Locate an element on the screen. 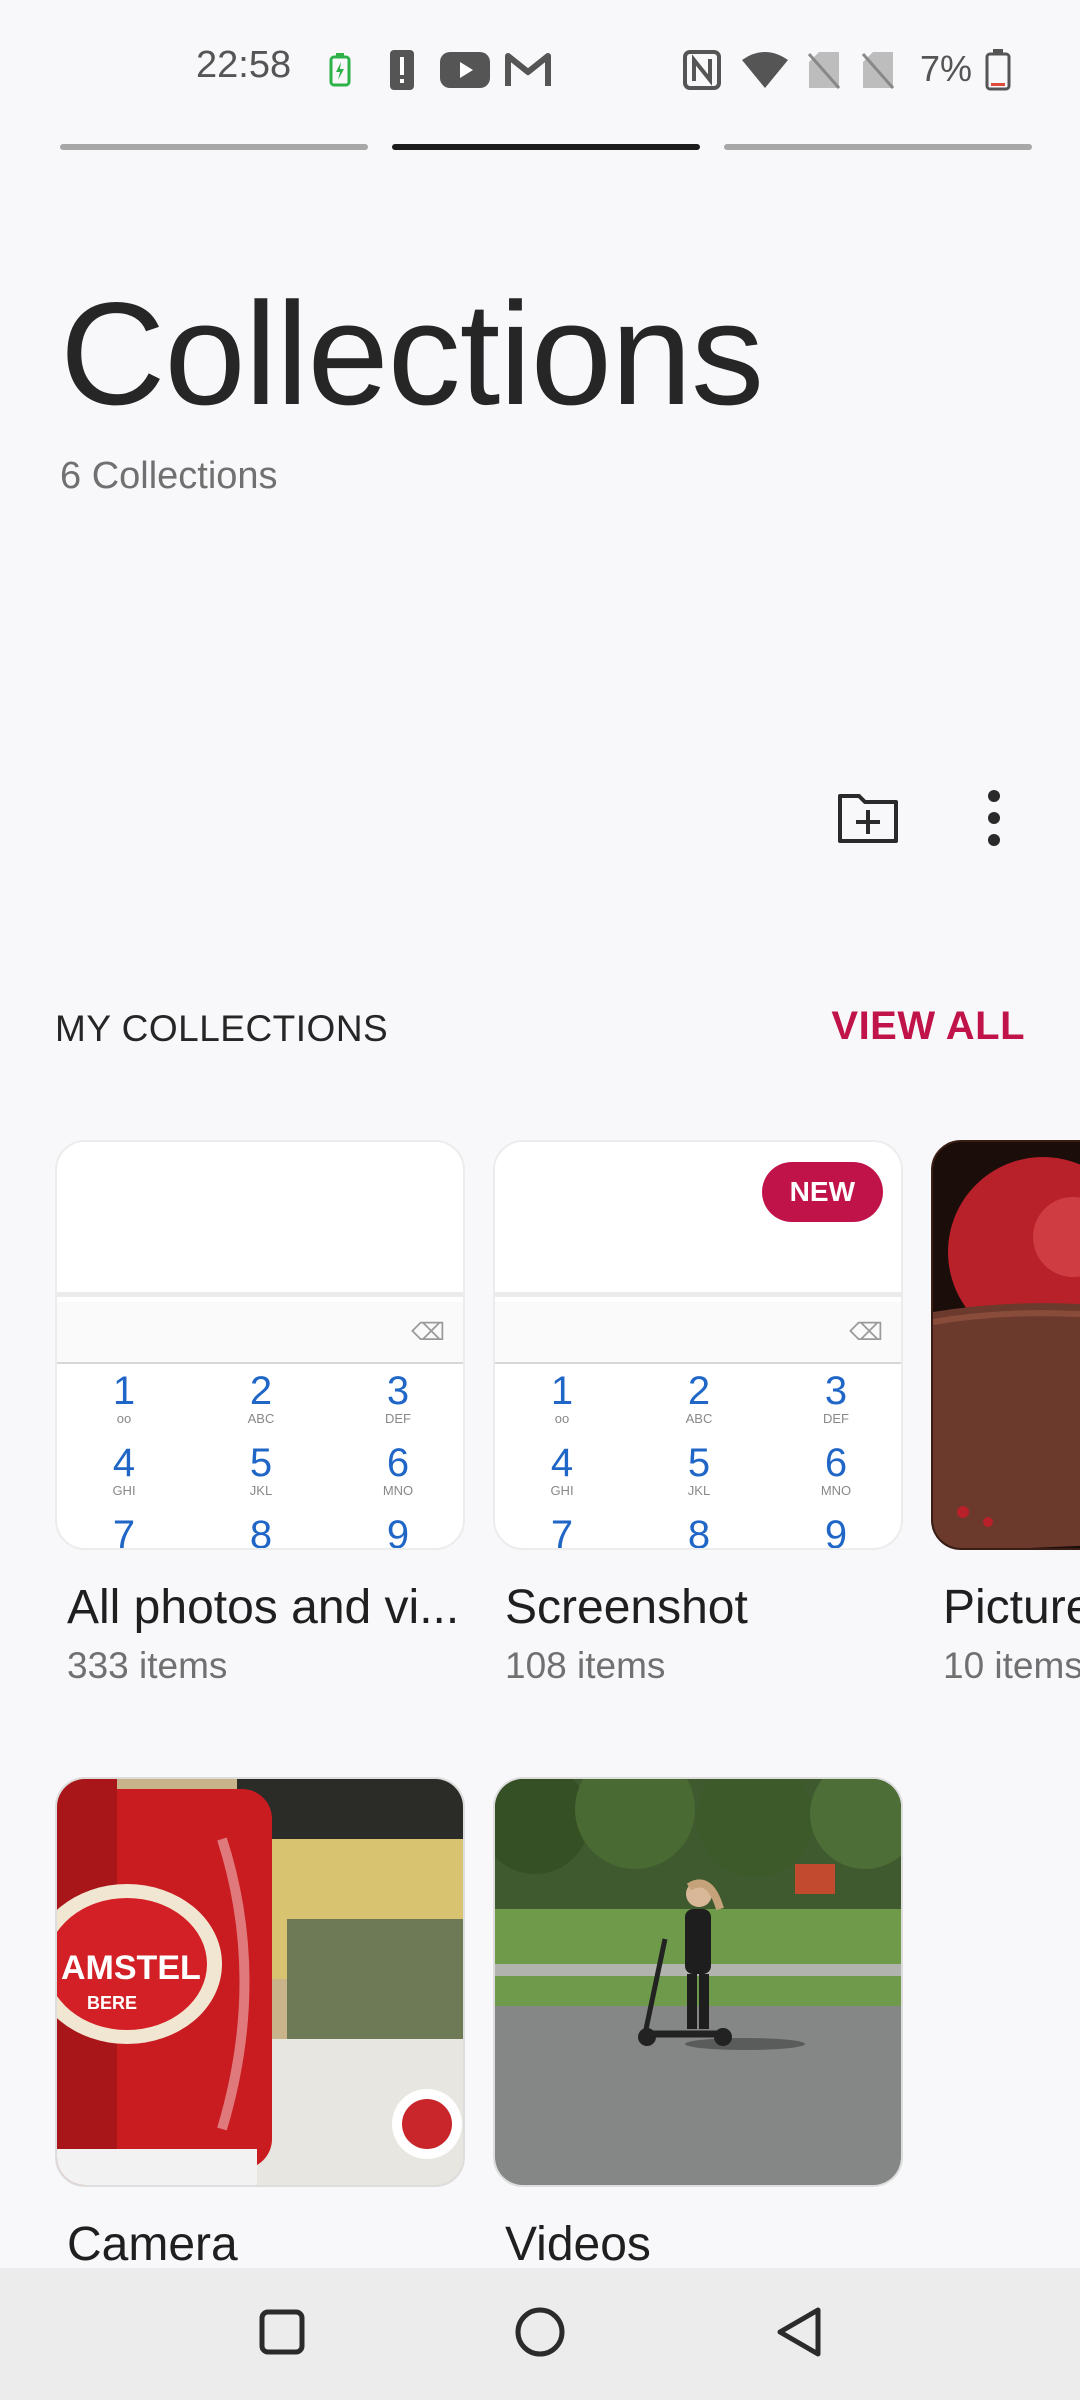 The width and height of the screenshot is (1080, 2400). collection-title: Pictures is located at coordinates (1011, 1607).